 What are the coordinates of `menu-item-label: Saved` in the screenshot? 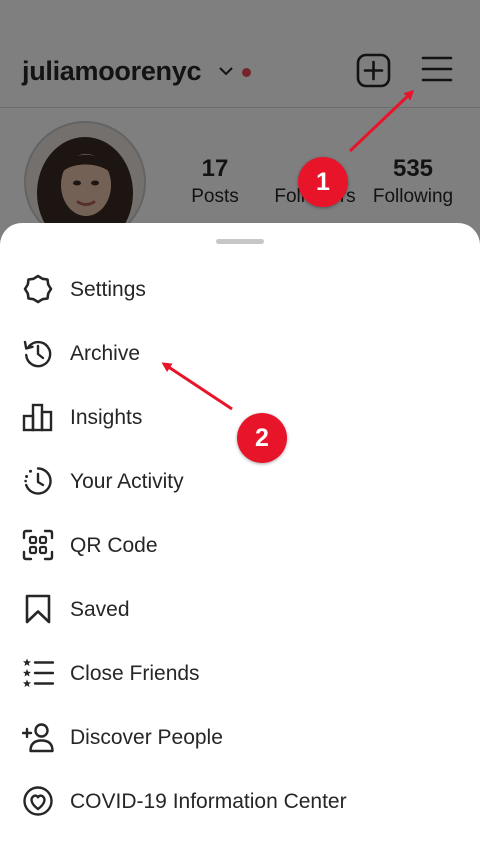 It's located at (100, 609).